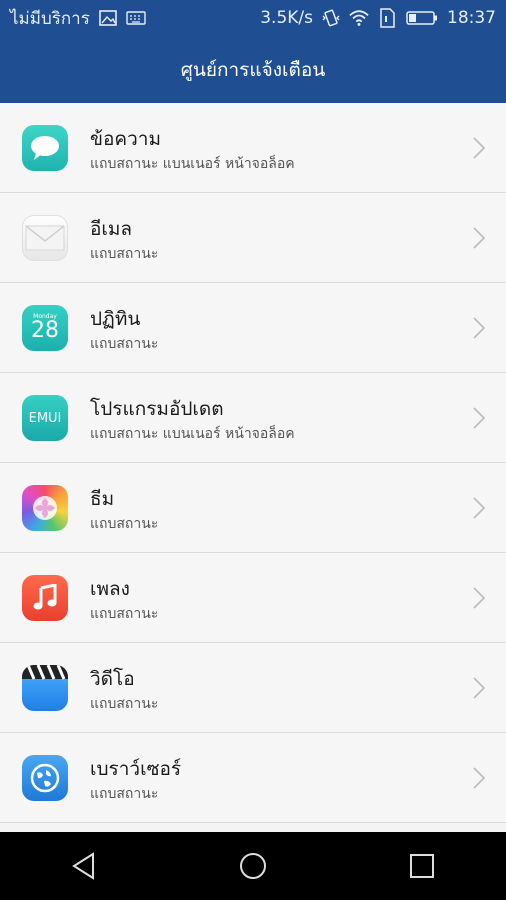 This screenshot has height=900, width=506. I want to click on recents-button, so click(422, 866).